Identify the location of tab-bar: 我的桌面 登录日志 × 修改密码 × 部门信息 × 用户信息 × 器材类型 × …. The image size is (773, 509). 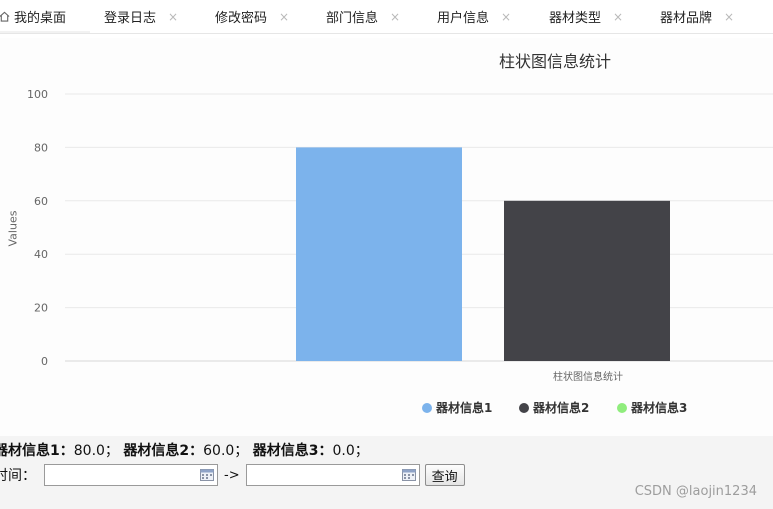
(386, 17).